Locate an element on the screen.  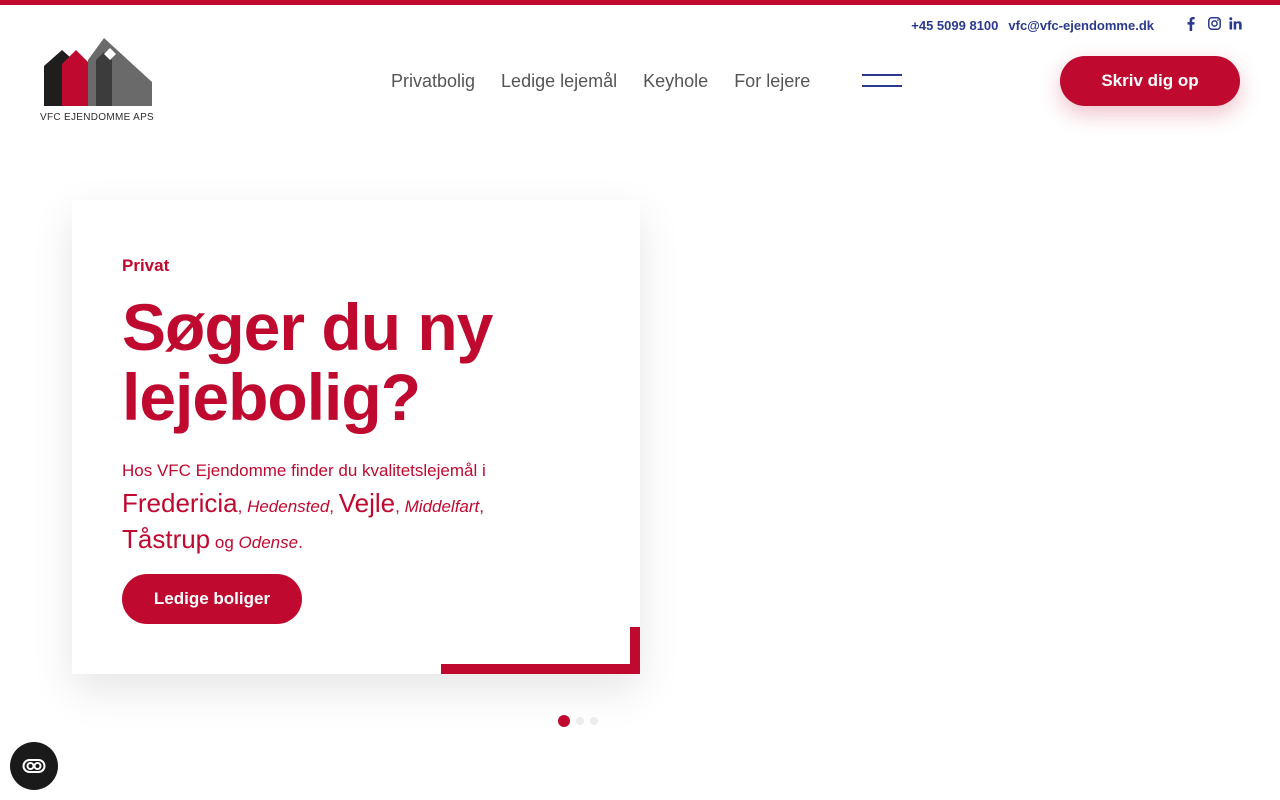
nav-item-keyhole: Keyhole is located at coordinates (675, 81).